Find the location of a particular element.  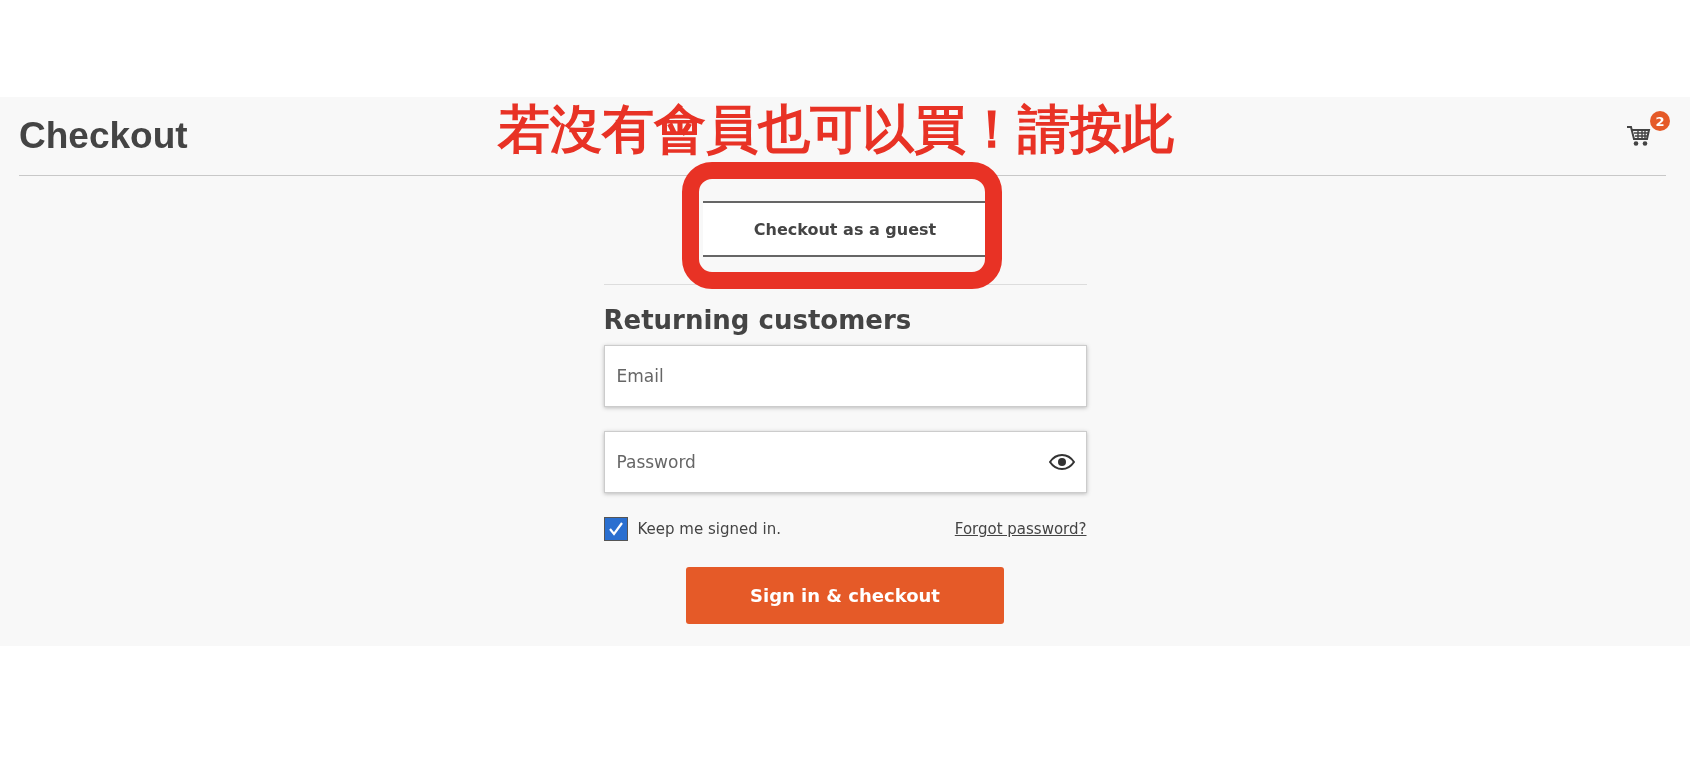

page-title: Checkout is located at coordinates (103, 136).